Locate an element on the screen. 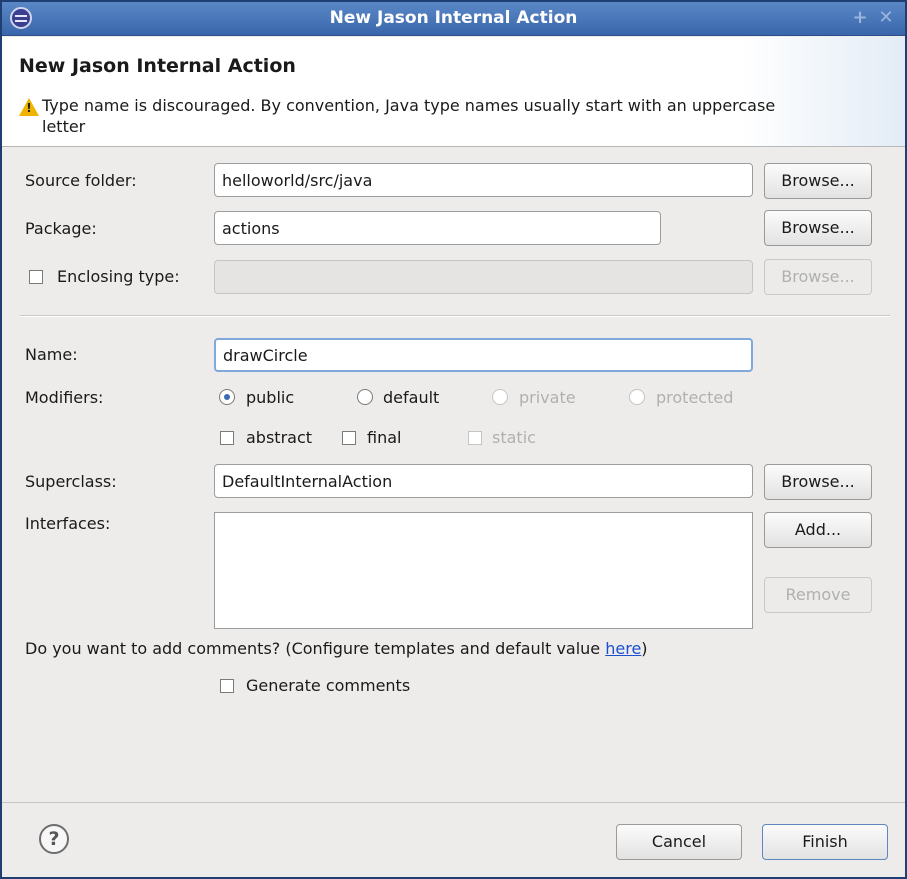 This screenshot has width=907, height=879. page-title: New Jason Internal Action is located at coordinates (157, 66).